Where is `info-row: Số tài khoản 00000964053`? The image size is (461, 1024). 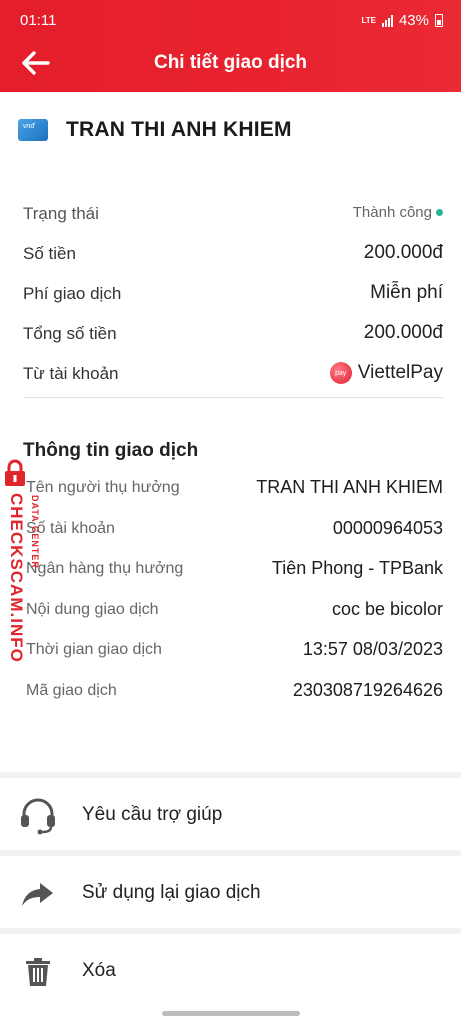
info-row: Số tài khoản 00000964053 is located at coordinates (233, 534).